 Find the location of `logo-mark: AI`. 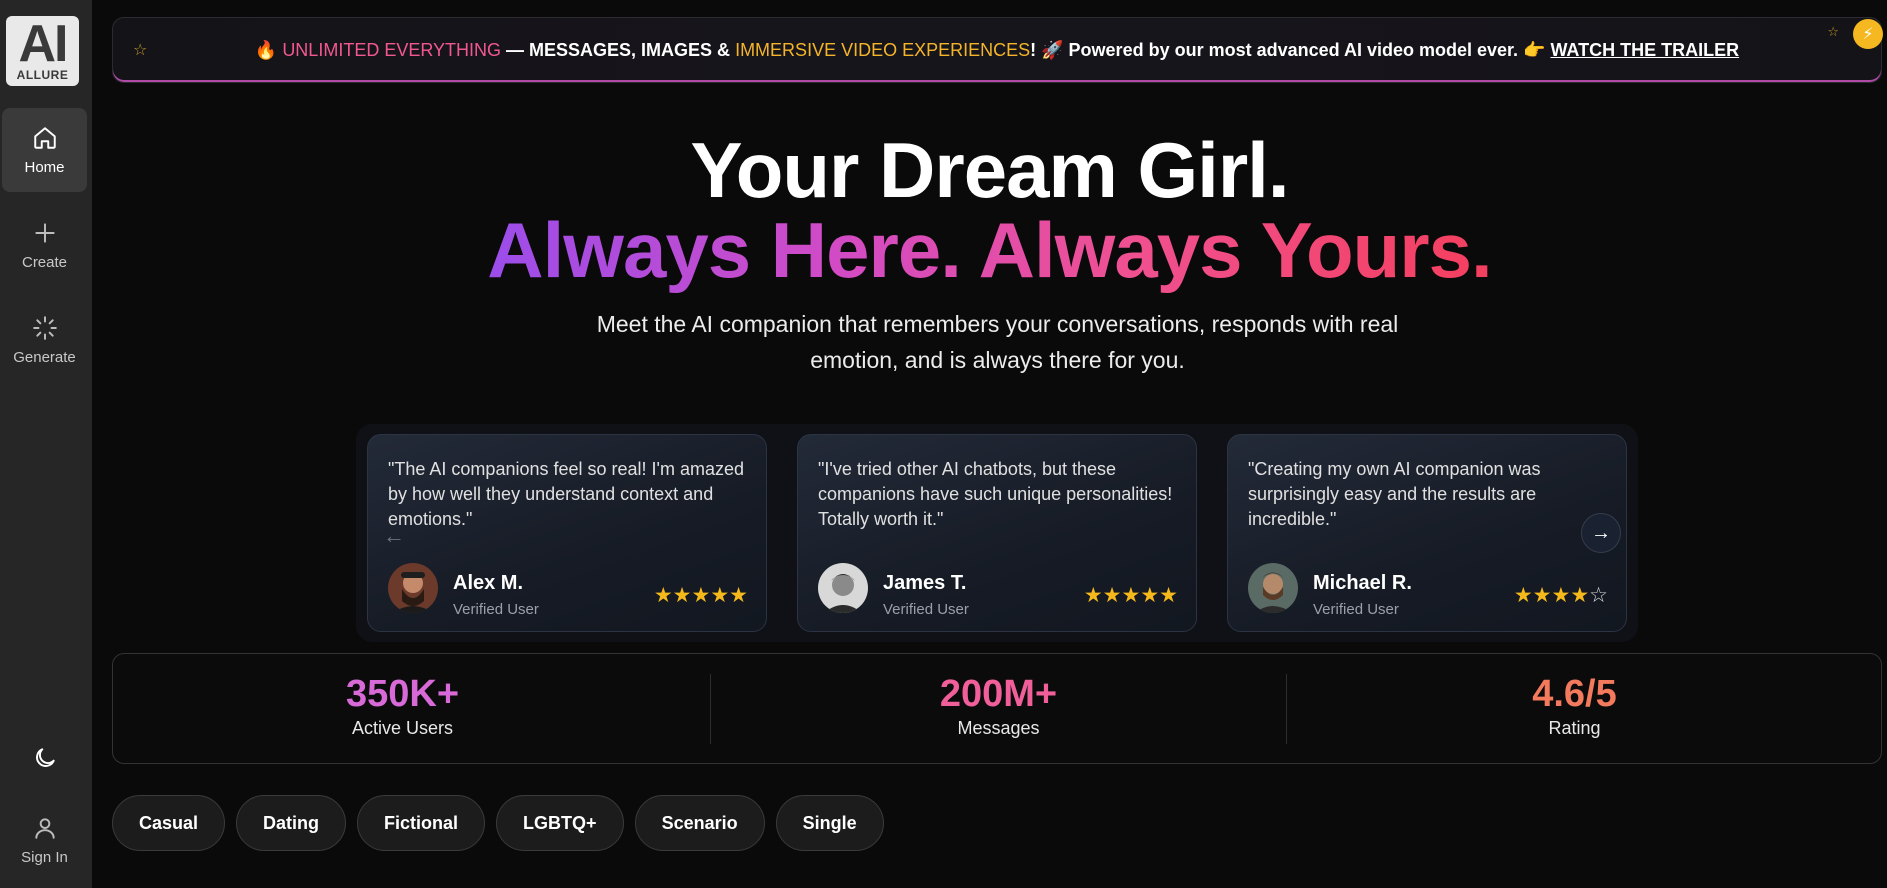

logo-mark: AI is located at coordinates (43, 44).